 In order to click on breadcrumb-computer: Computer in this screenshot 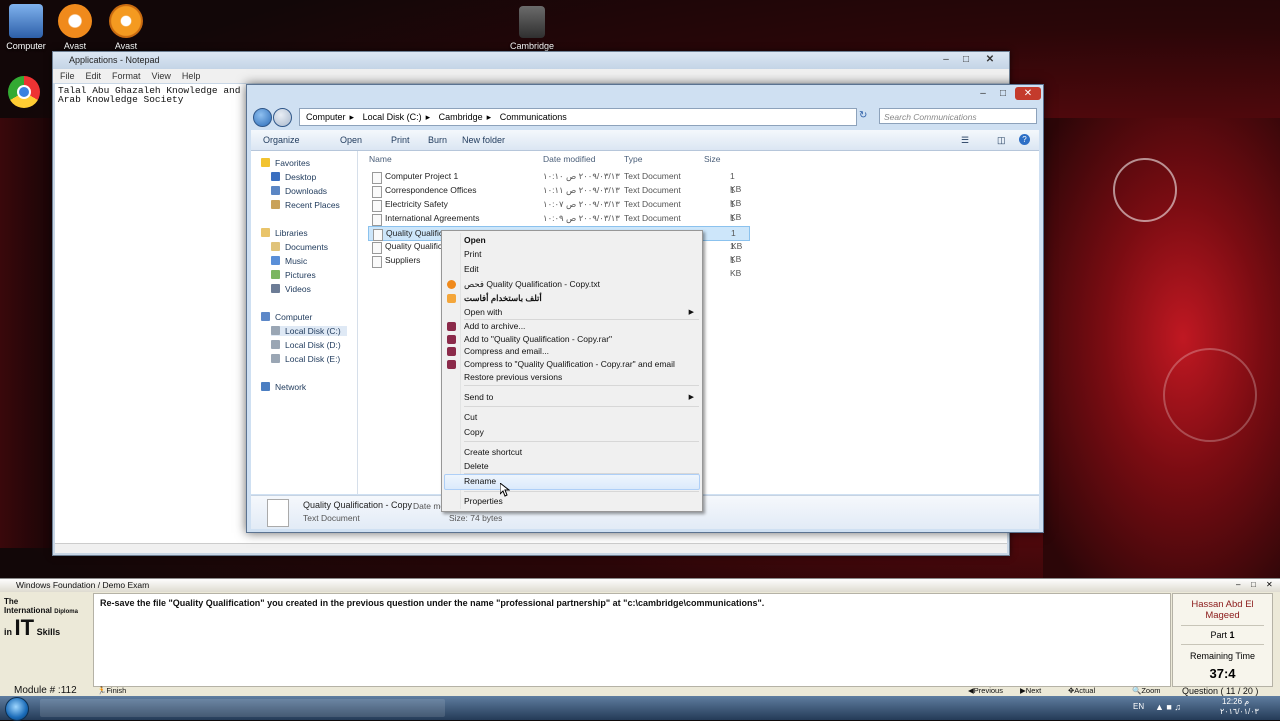, I will do `click(326, 117)`.